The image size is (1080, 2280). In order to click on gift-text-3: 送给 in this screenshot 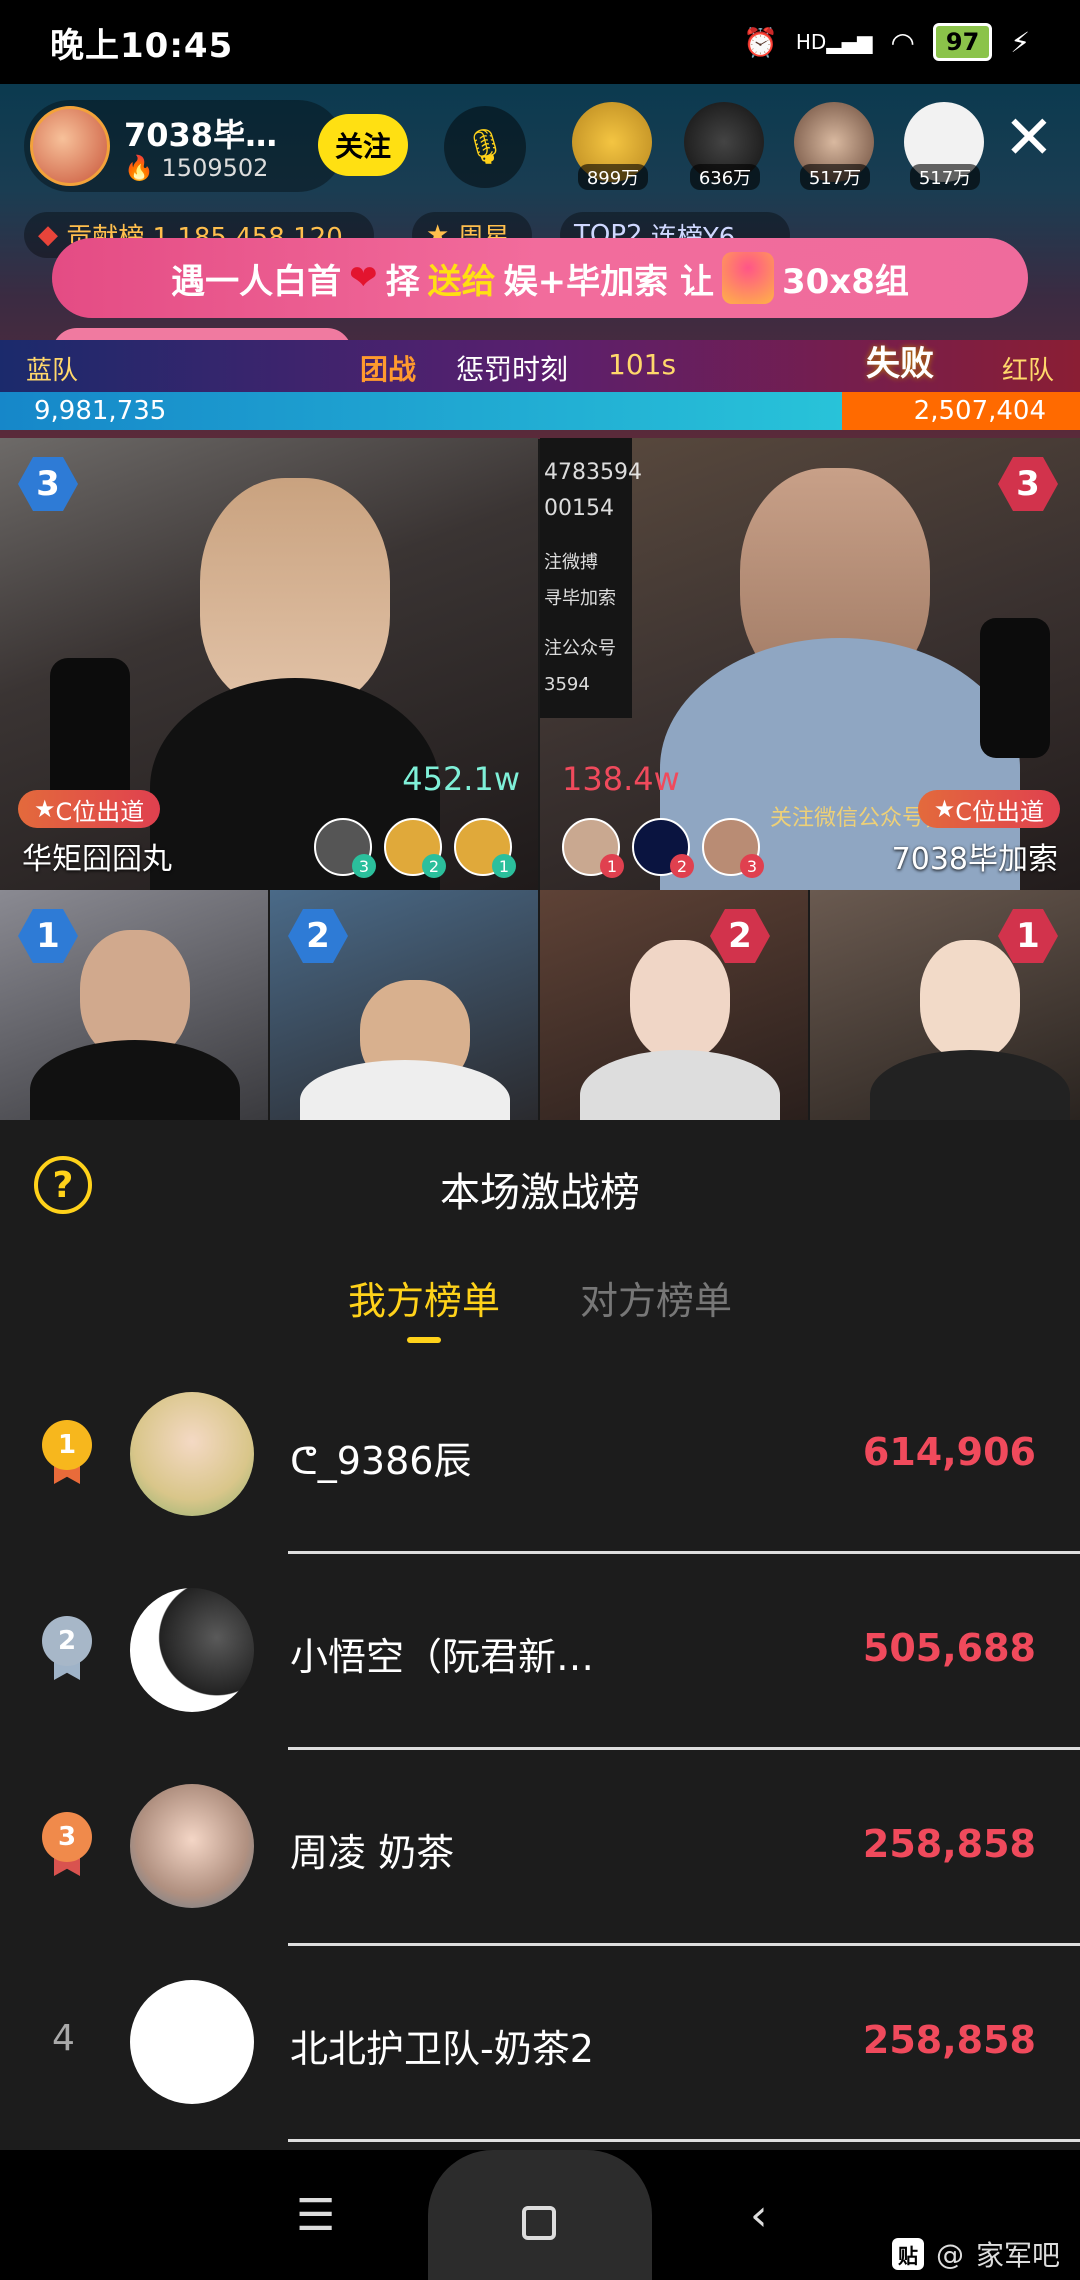, I will do `click(461, 281)`.